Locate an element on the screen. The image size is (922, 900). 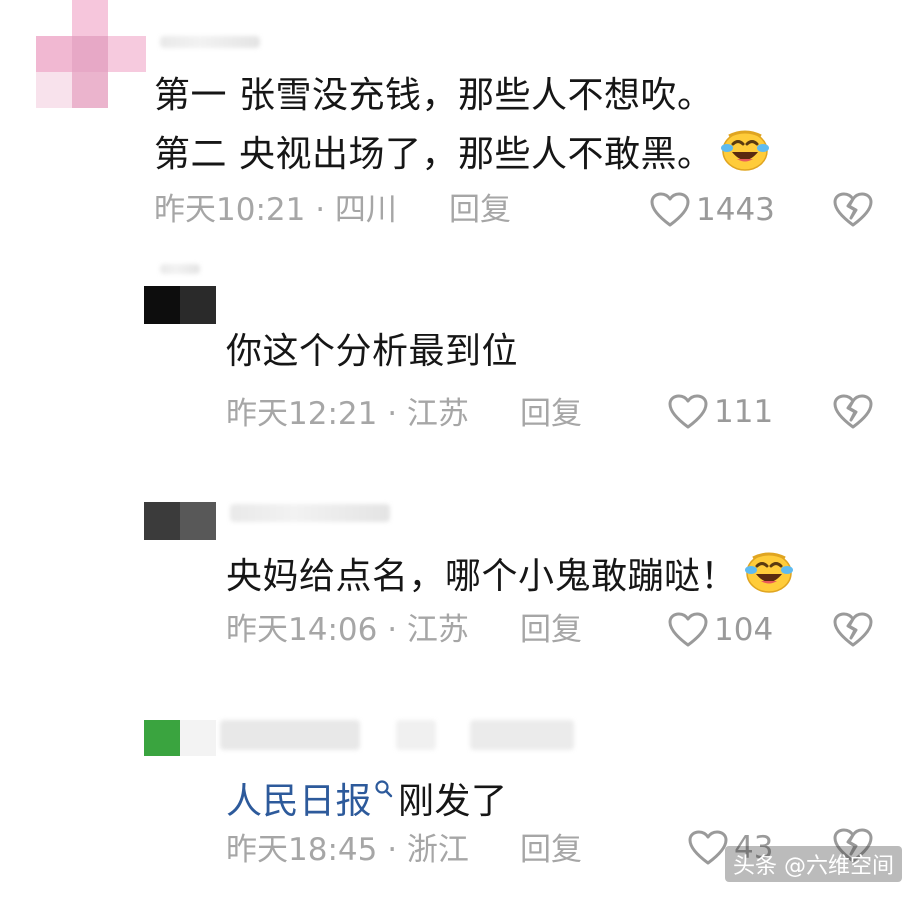
like-button: 111 is located at coordinates (720, 412).